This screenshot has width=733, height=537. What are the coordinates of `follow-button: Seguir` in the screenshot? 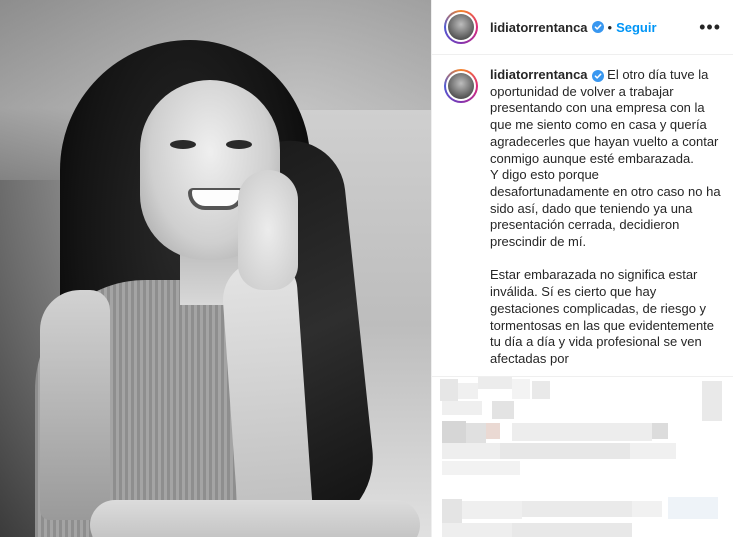 It's located at (636, 27).